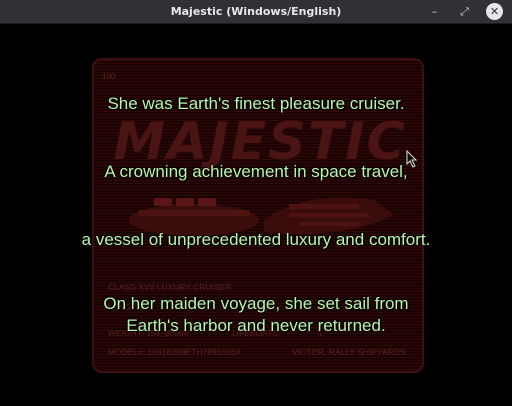 The width and height of the screenshot is (512, 406). What do you see at coordinates (175, 352) in the screenshot?
I see `model-number: MODEL#: 10918289ETH7891026X` at bounding box center [175, 352].